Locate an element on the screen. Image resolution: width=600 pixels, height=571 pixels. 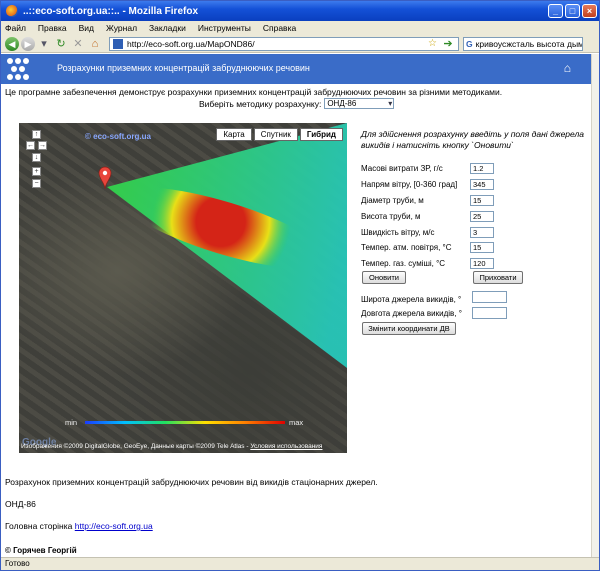
url-bar: http://eco-soft.org.ua/MapOND86/ ☆ ➔ is located at coordinates (284, 43).